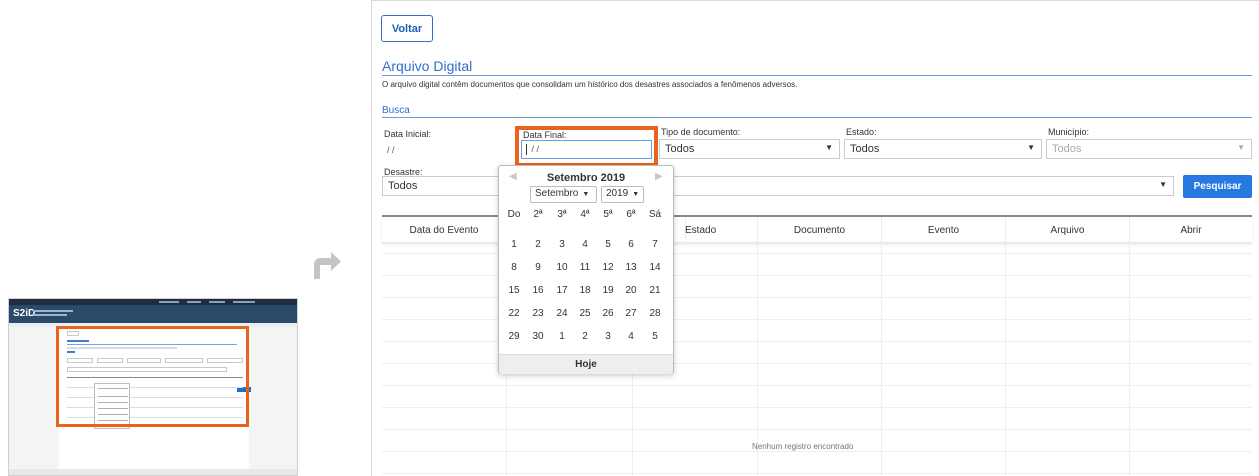  Describe the element at coordinates (585, 291) in the screenshot. I see `calendar-day: 18` at that location.